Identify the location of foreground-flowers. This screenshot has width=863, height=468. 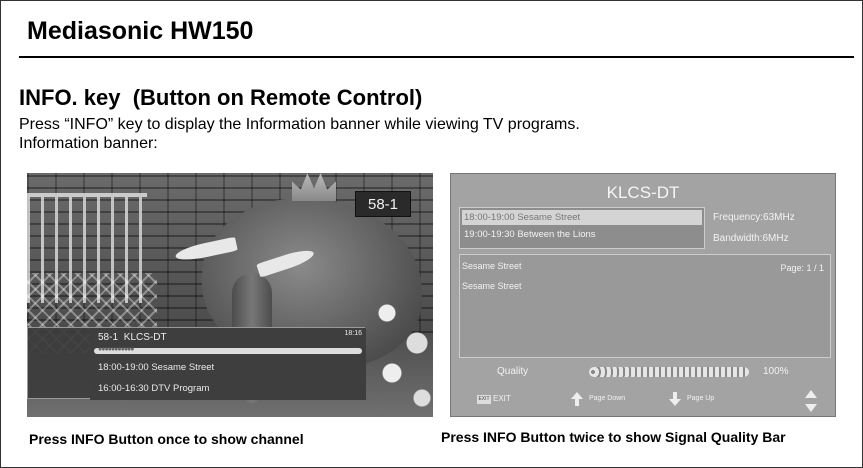
(400, 355).